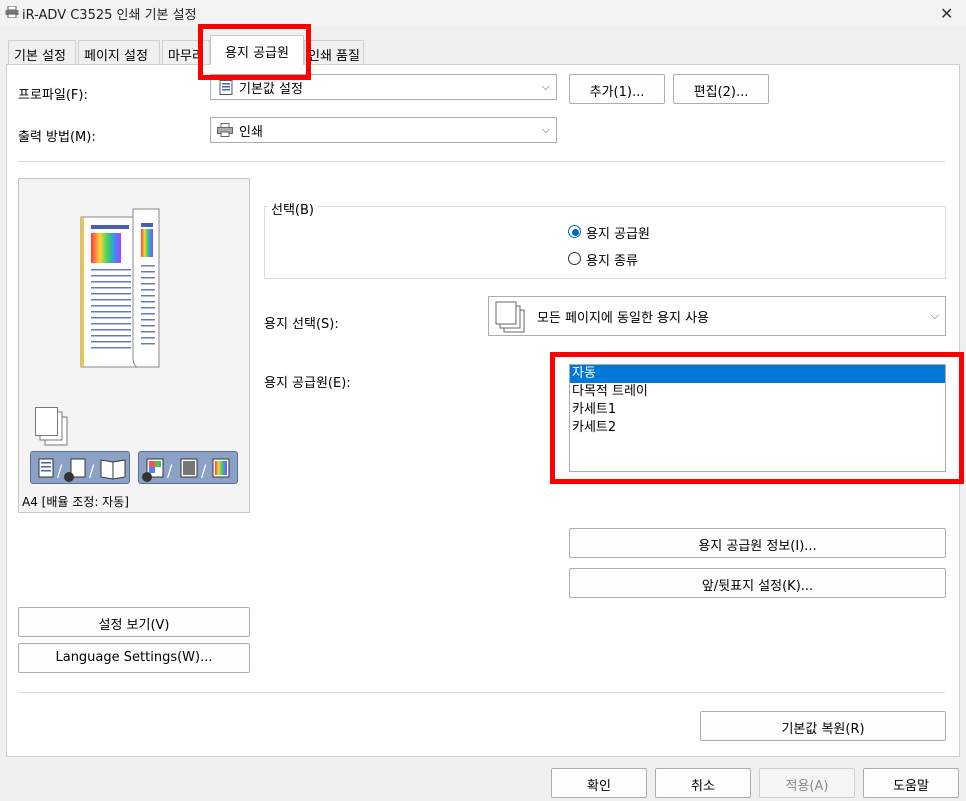 This screenshot has height=801, width=966. Describe the element at coordinates (120, 288) in the screenshot. I see `document-preview-icon` at that location.